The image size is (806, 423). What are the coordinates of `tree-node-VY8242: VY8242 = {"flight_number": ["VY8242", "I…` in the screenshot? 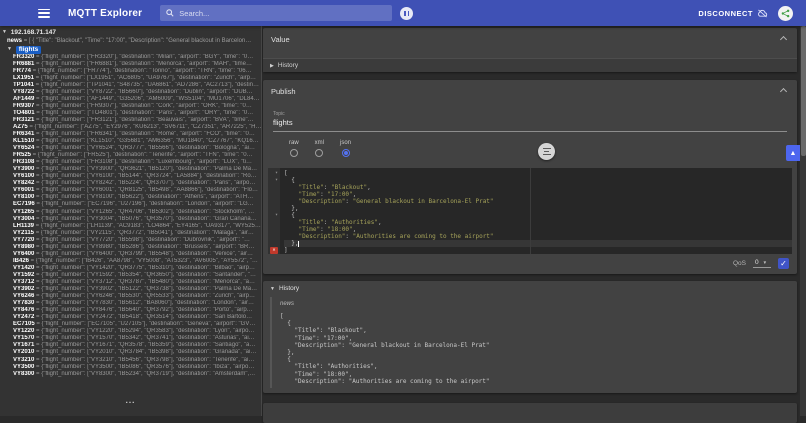 It's located at (130, 183).